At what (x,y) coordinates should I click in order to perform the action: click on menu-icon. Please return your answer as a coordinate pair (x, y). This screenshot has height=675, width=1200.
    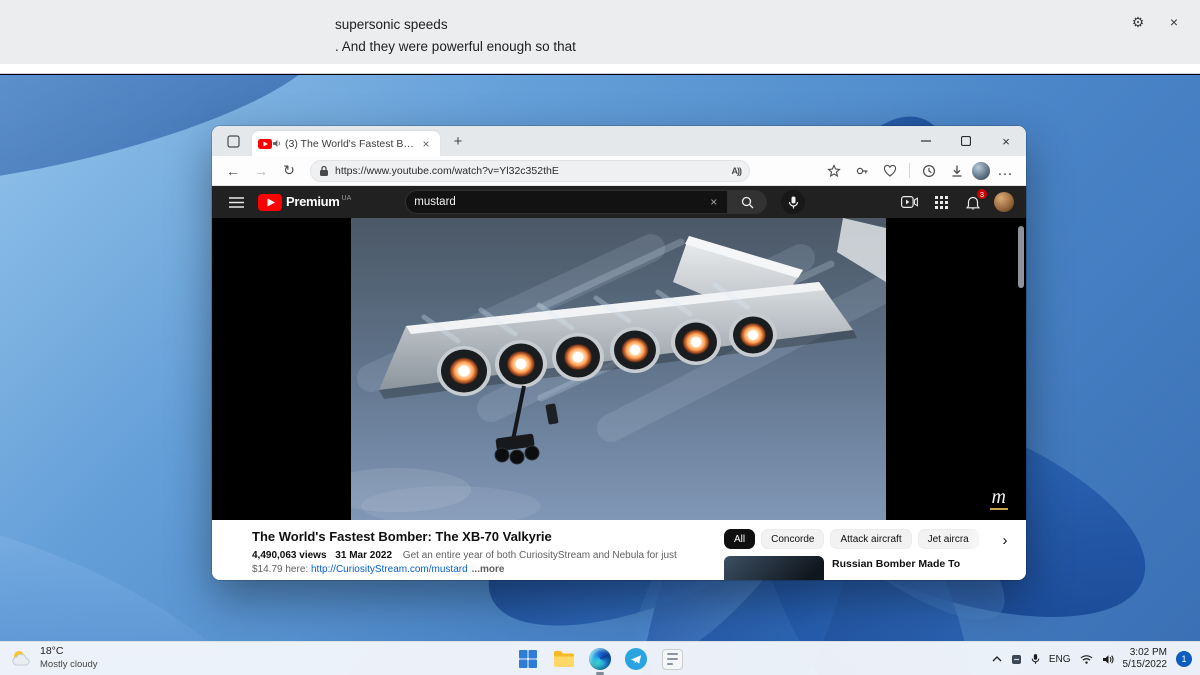
    Looking at the image, I should click on (236, 202).